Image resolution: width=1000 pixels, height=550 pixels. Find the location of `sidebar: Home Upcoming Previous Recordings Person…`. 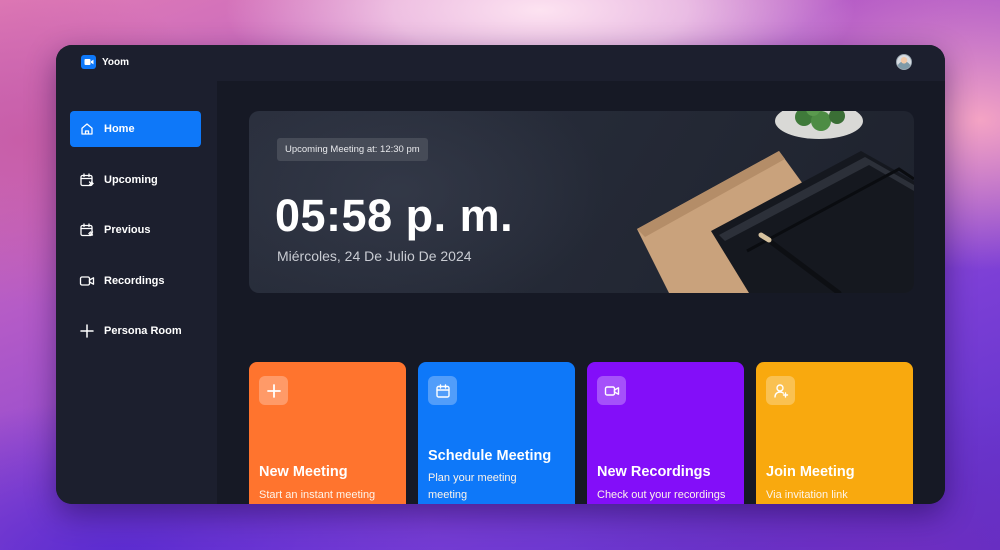

sidebar: Home Upcoming Previous Recordings Person… is located at coordinates (136, 292).